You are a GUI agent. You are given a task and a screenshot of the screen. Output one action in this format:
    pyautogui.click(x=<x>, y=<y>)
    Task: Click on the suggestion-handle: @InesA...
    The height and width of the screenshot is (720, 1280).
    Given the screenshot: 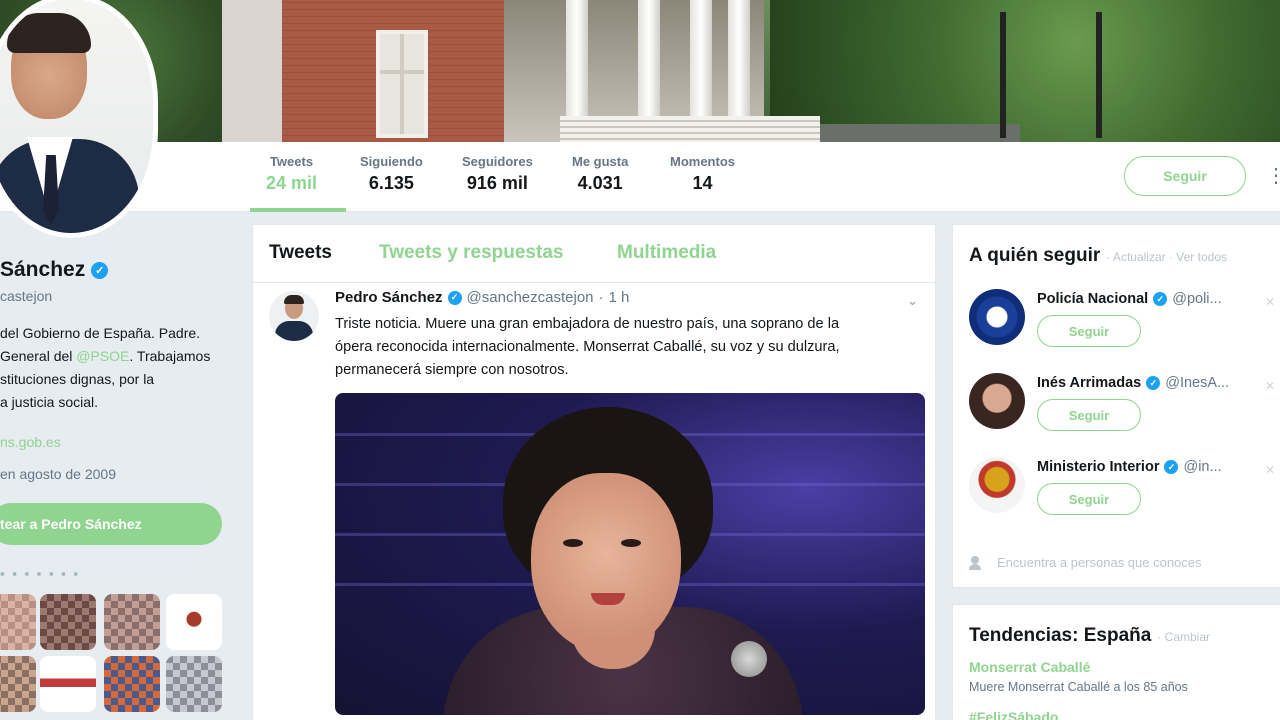 What is the action you would take?
    pyautogui.click(x=1197, y=383)
    